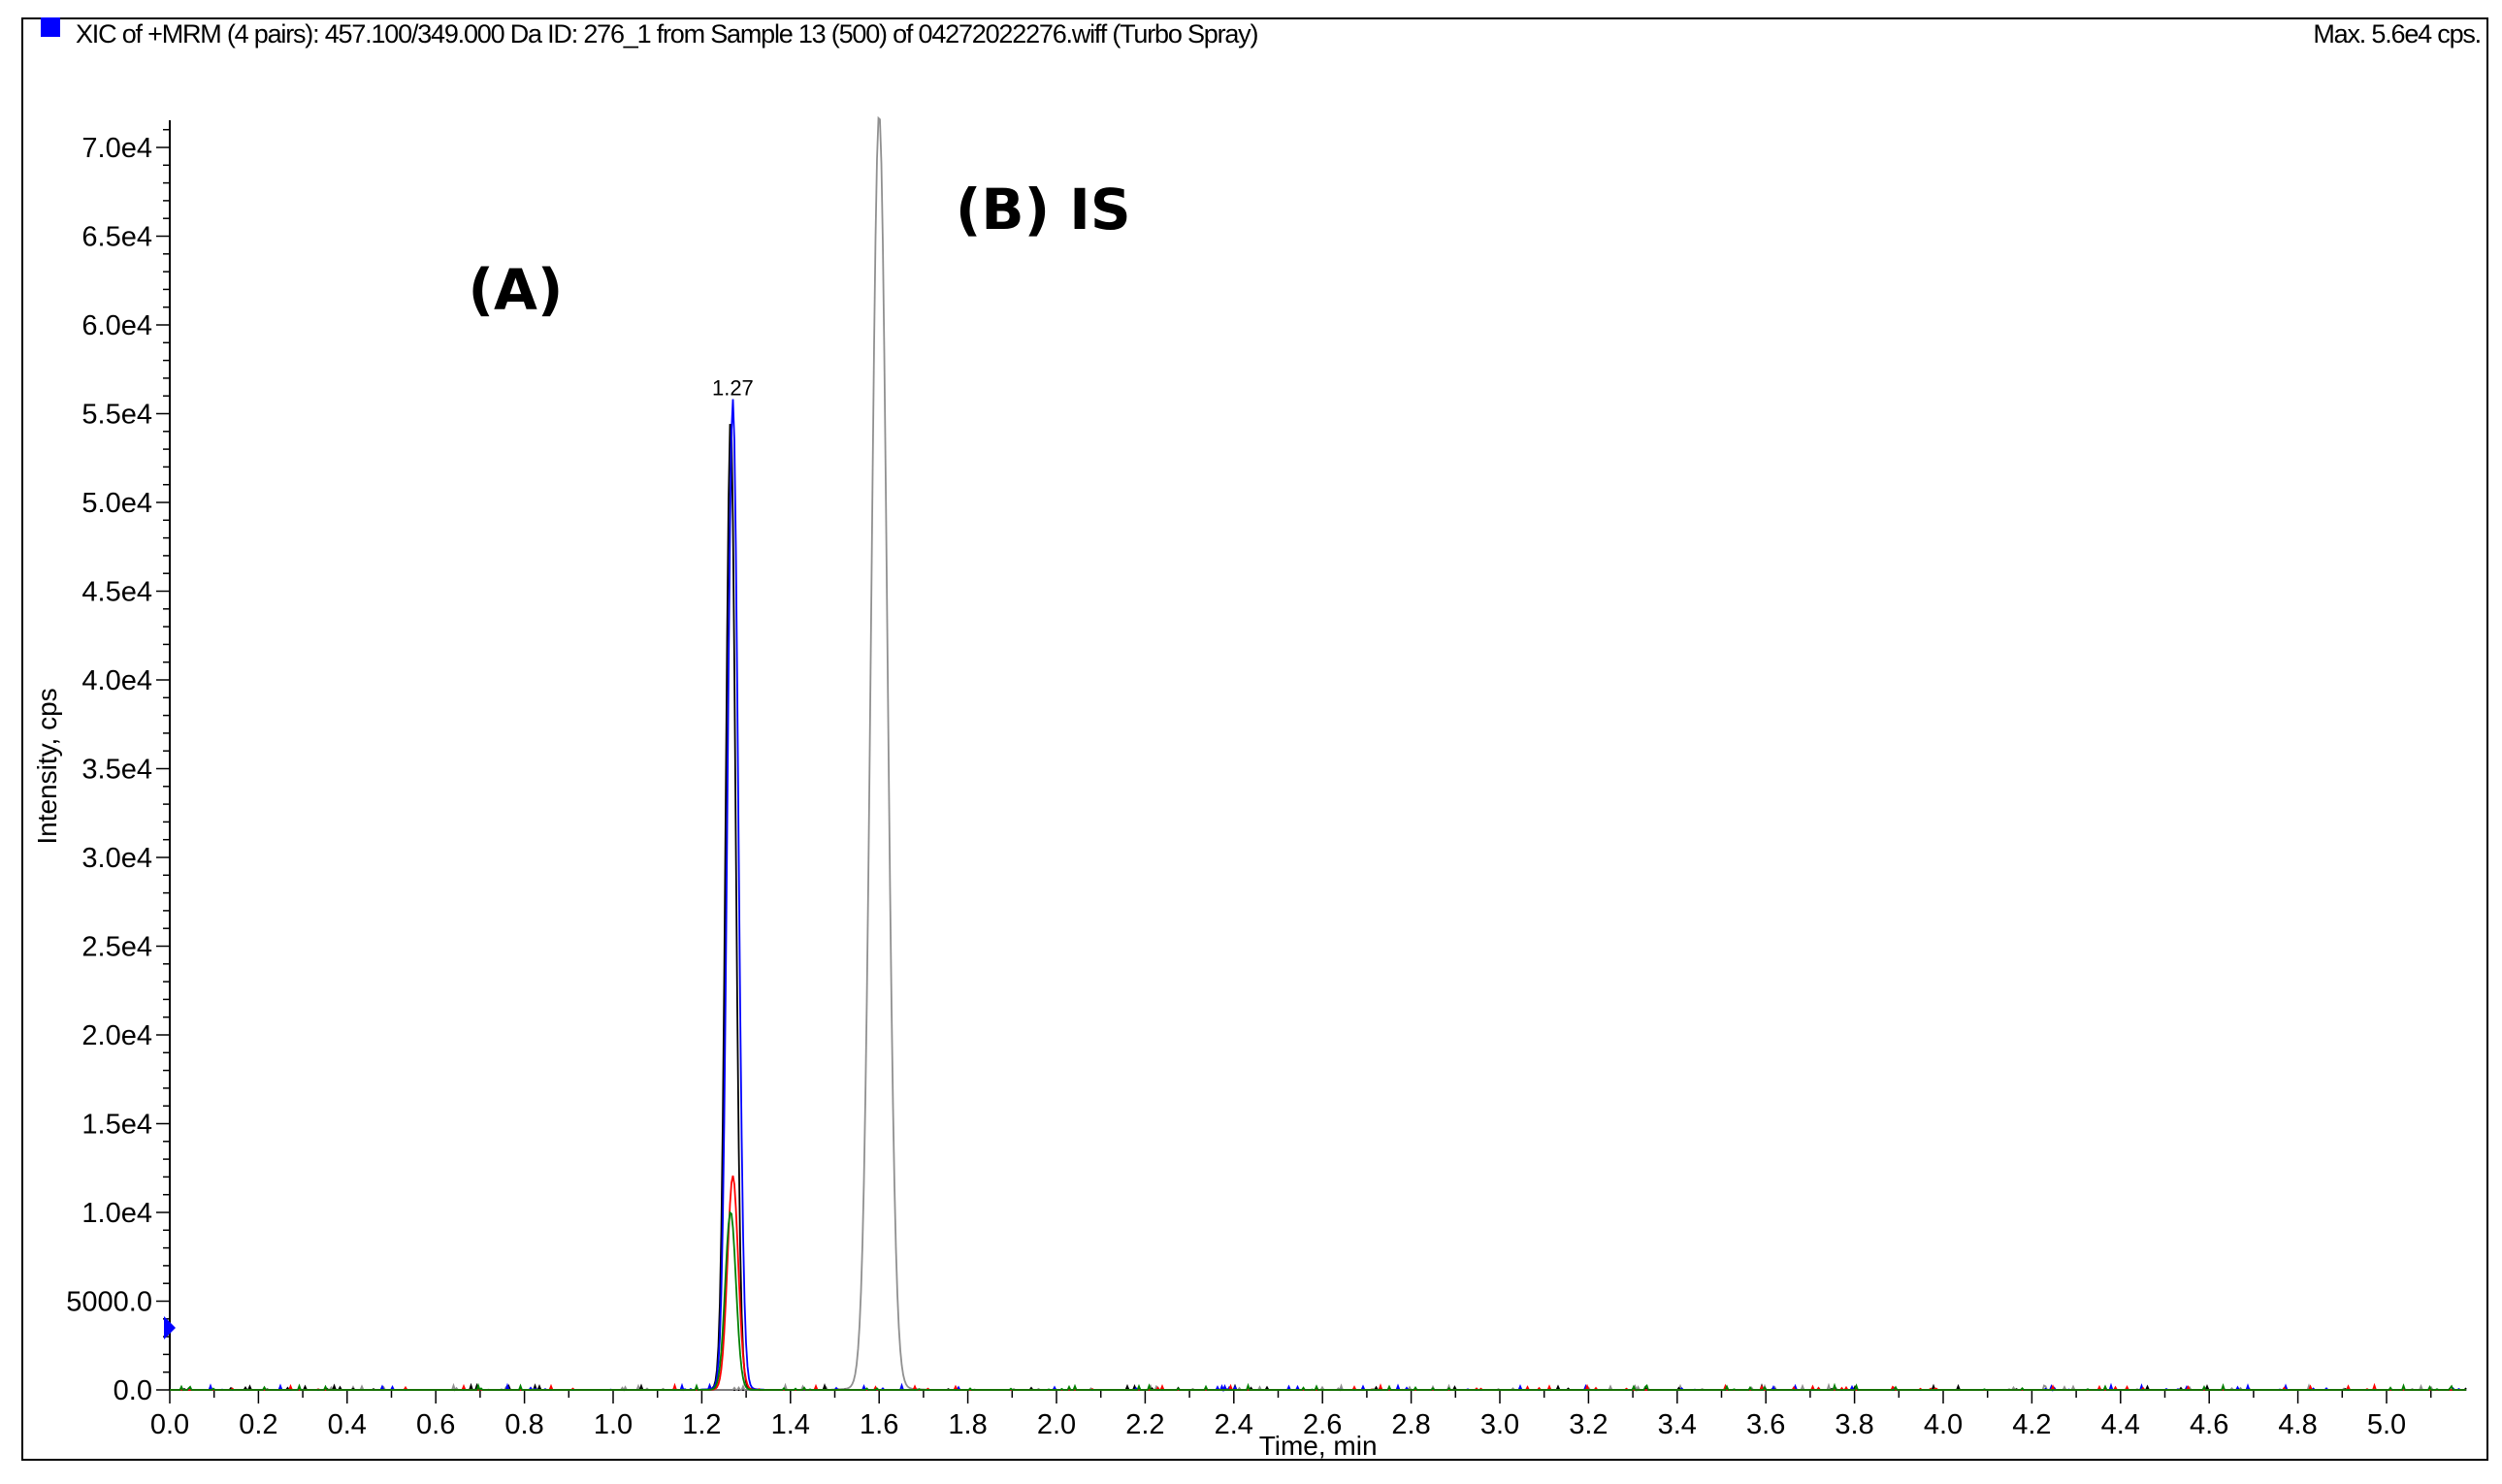  Describe the element at coordinates (1589, 1424) in the screenshot. I see `x-tick-label: 3.2` at that location.